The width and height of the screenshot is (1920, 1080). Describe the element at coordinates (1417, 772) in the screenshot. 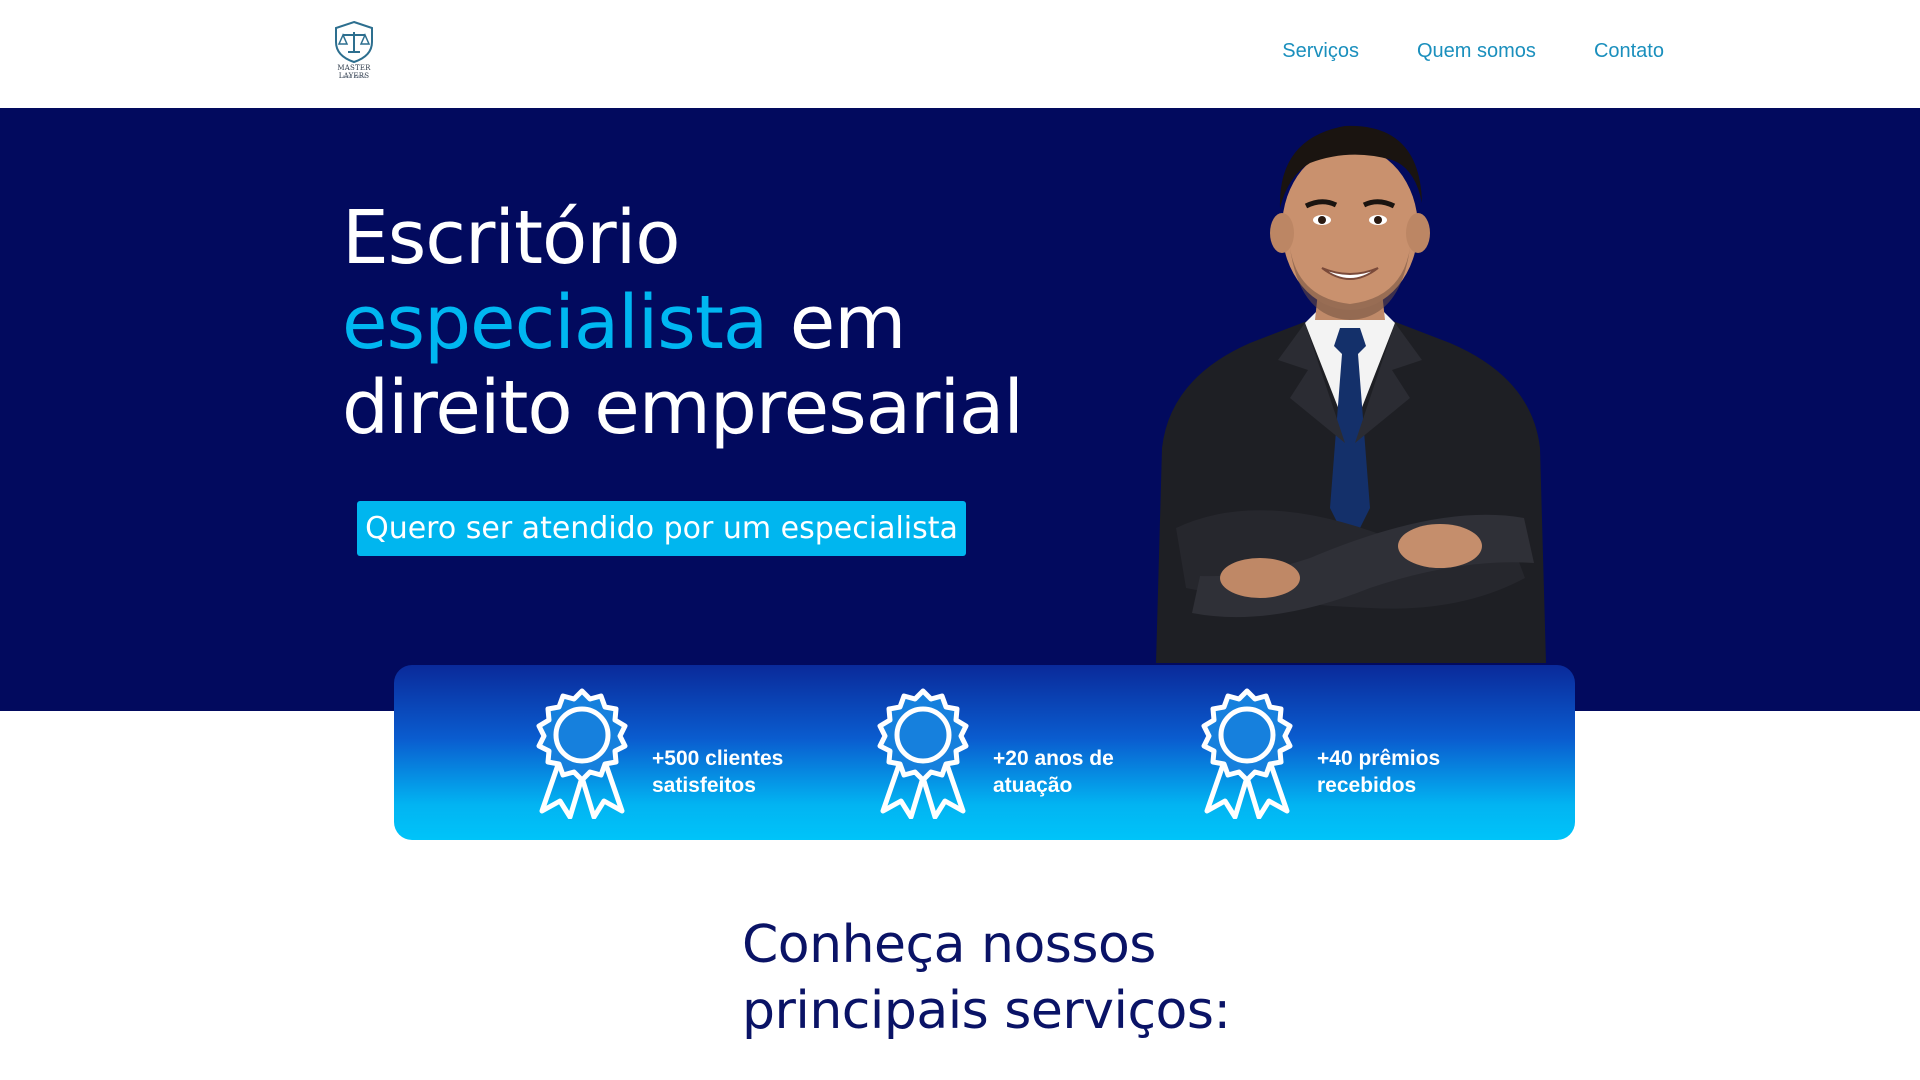

I see `stat-awards-label: +40 prêmios recebidos` at that location.